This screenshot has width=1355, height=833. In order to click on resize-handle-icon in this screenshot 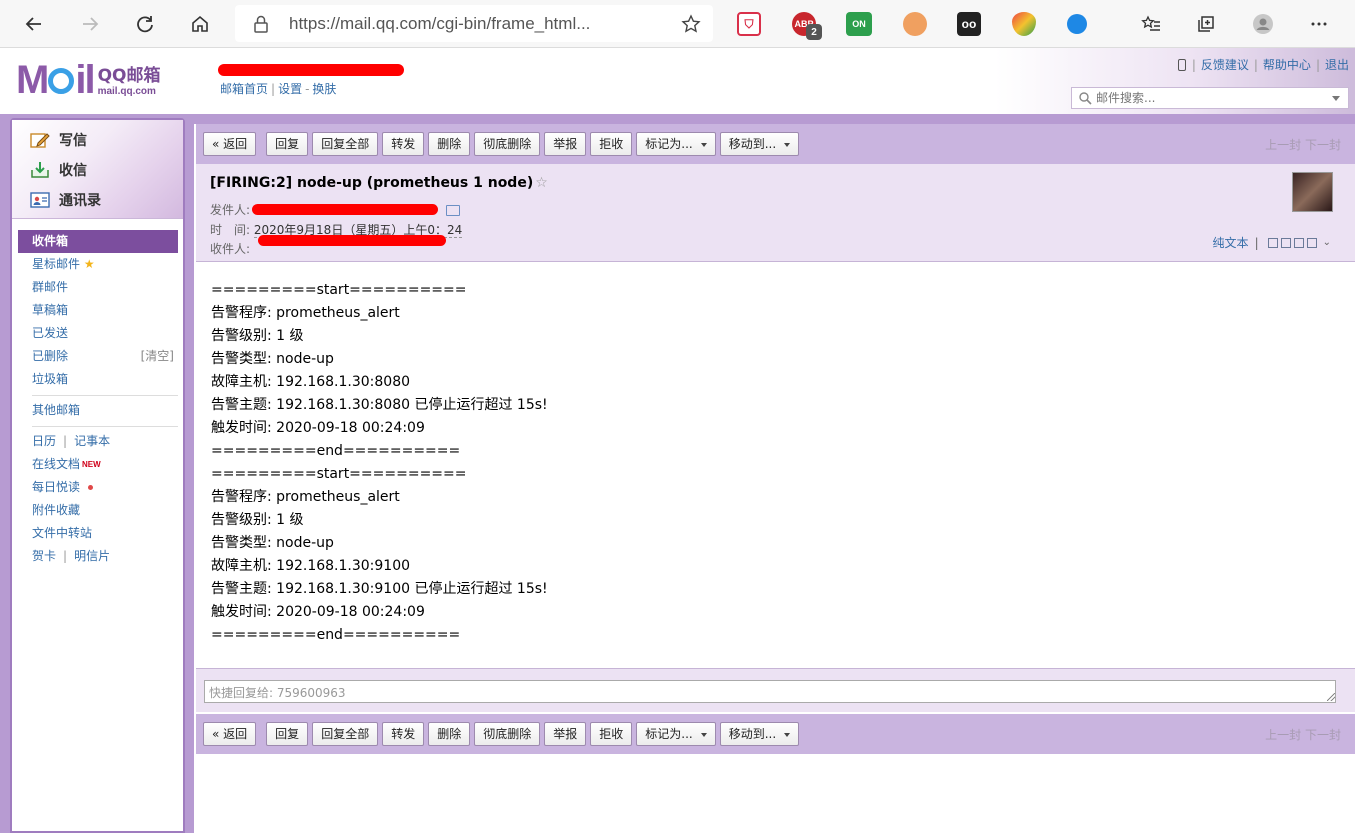, I will do `click(1331, 697)`.